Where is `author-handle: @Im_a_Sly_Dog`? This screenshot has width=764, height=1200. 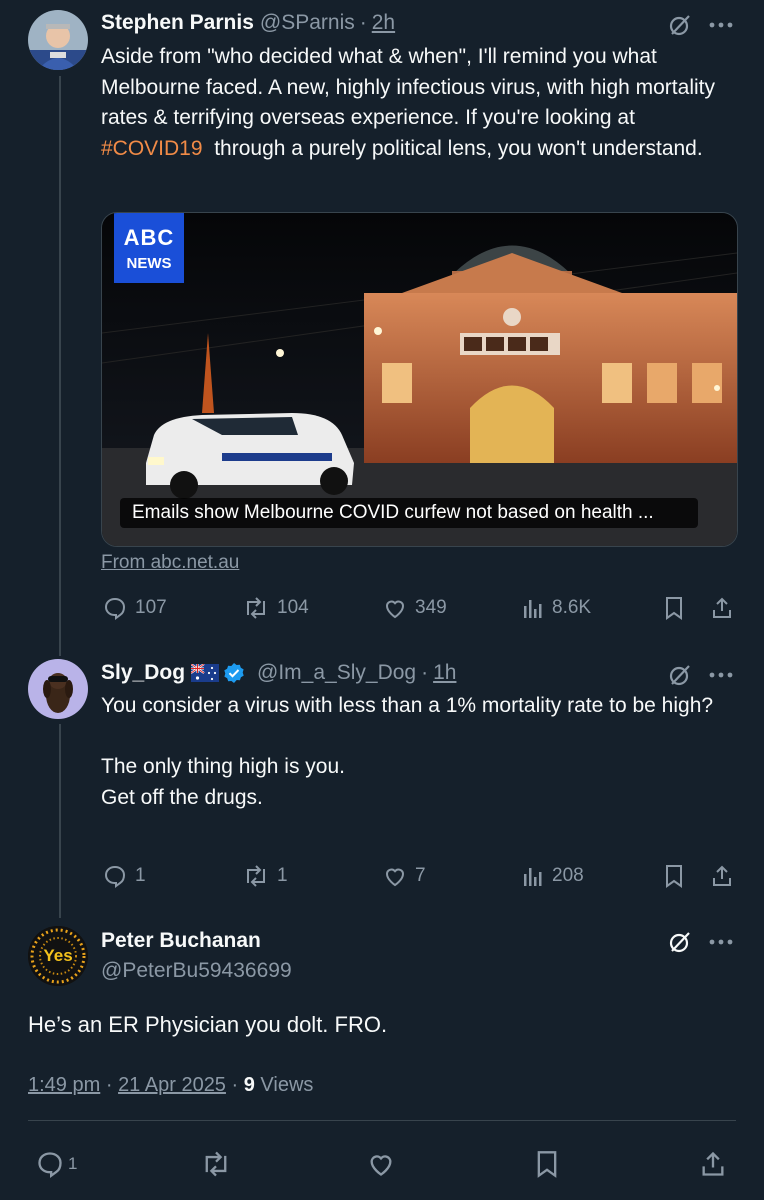
author-handle: @Im_a_Sly_Dog is located at coordinates (336, 673).